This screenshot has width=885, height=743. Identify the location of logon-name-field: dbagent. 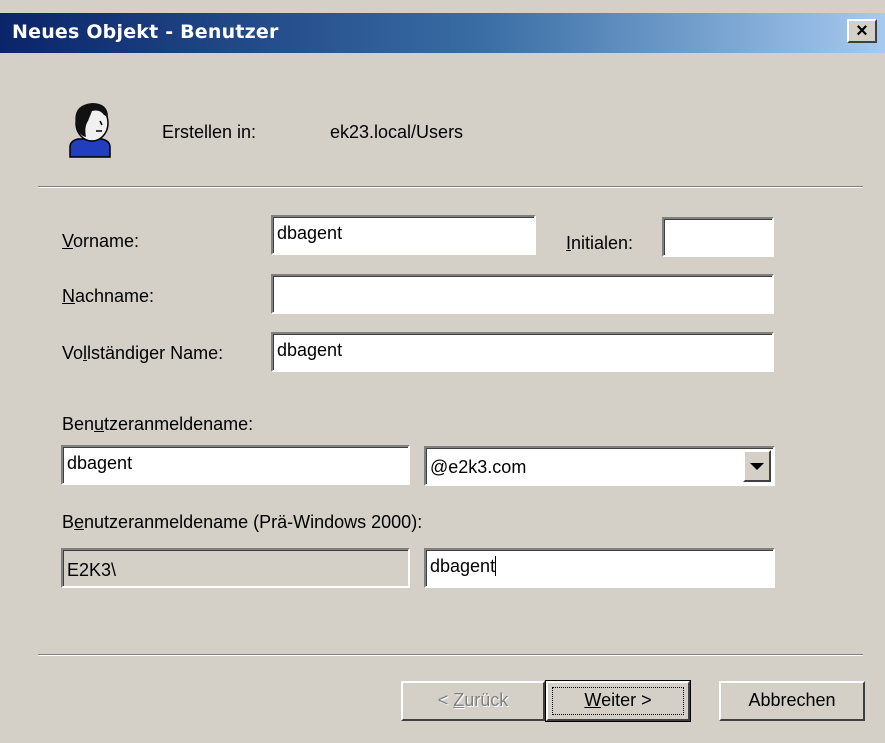
(235, 465).